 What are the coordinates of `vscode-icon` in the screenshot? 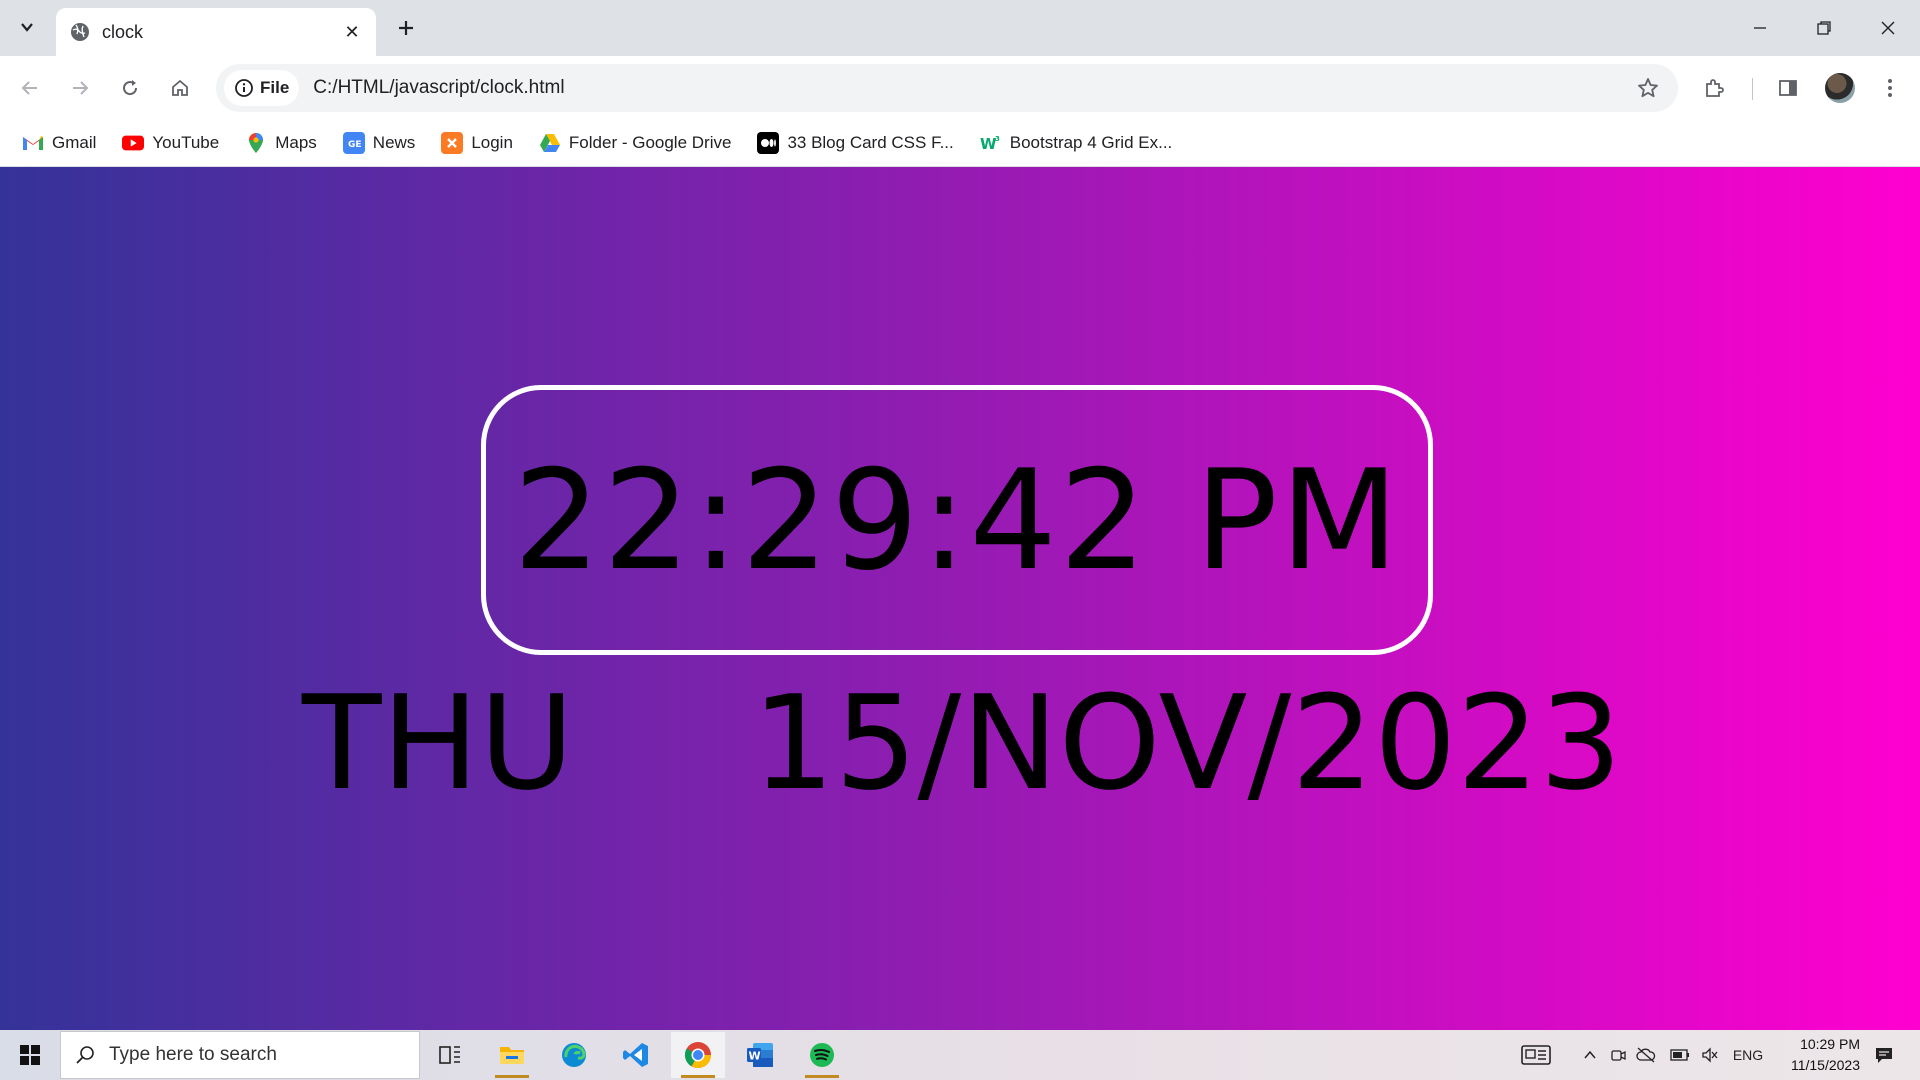 It's located at (635, 1055).